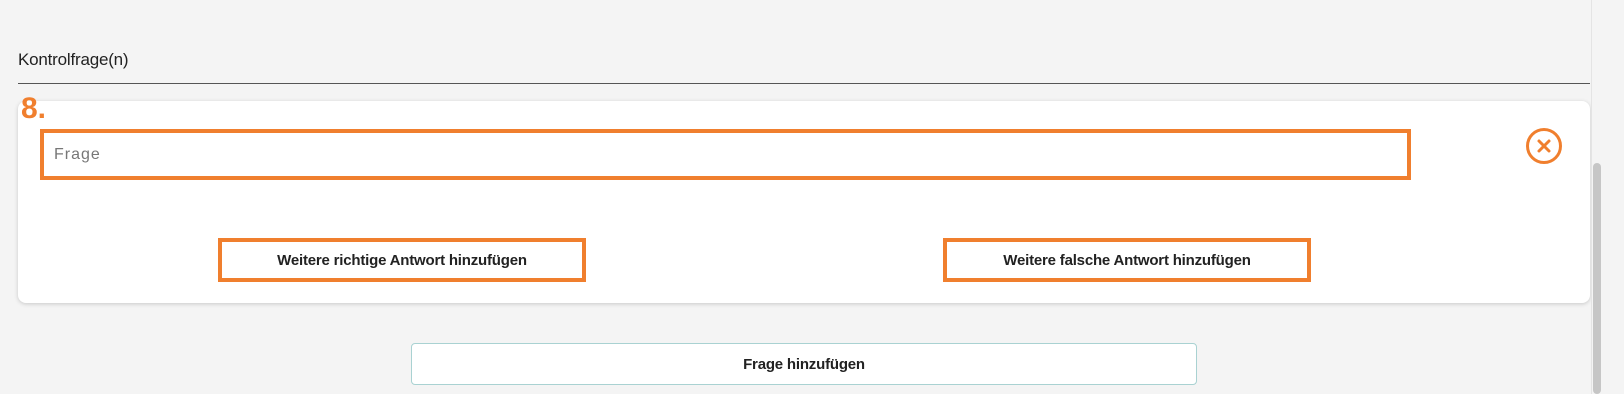  I want to click on remove-question-button, so click(1544, 146).